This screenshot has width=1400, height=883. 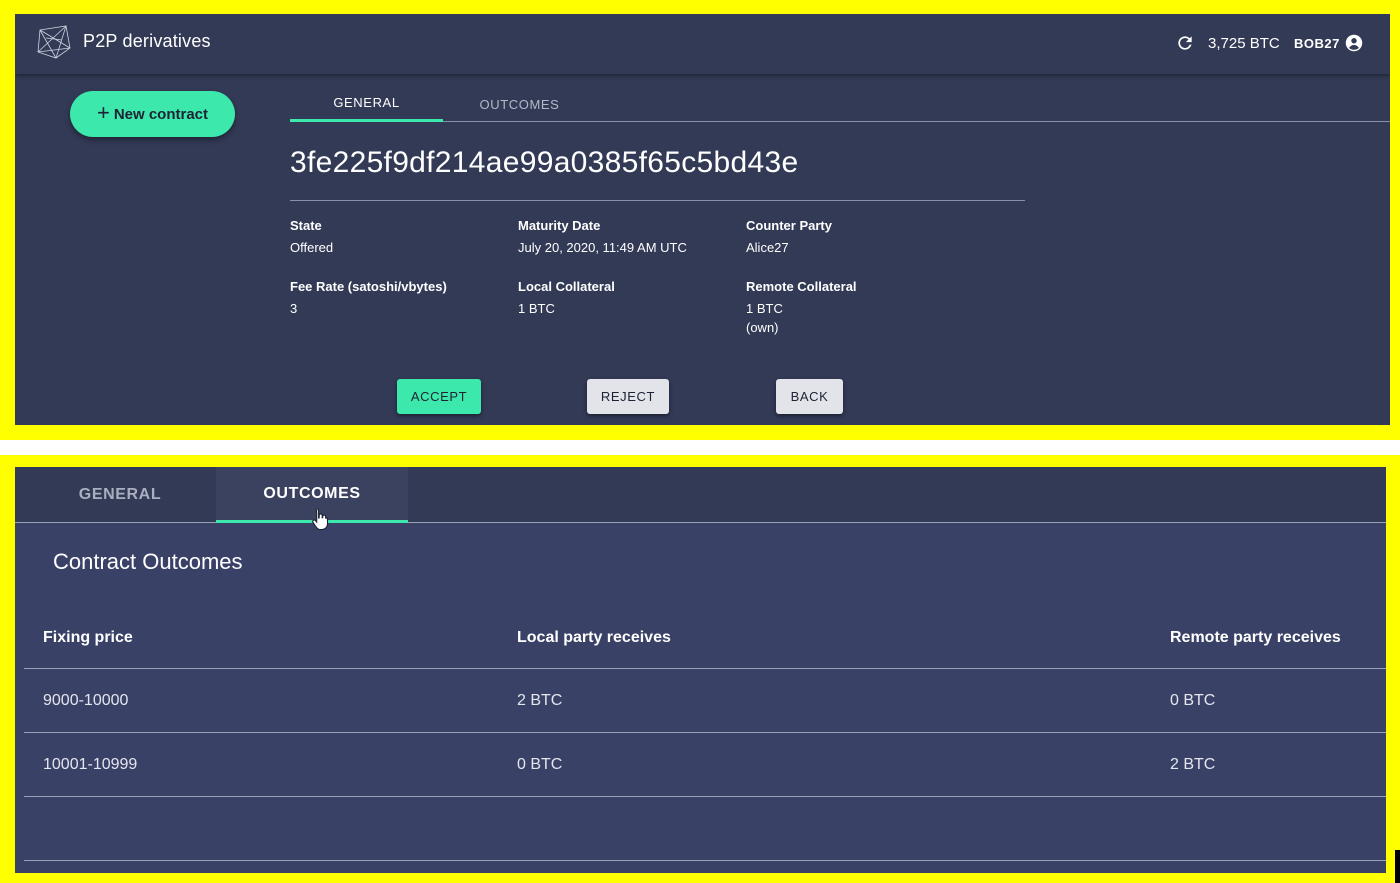 I want to click on wallet-balance: 3,725 BTC, so click(x=1244, y=43).